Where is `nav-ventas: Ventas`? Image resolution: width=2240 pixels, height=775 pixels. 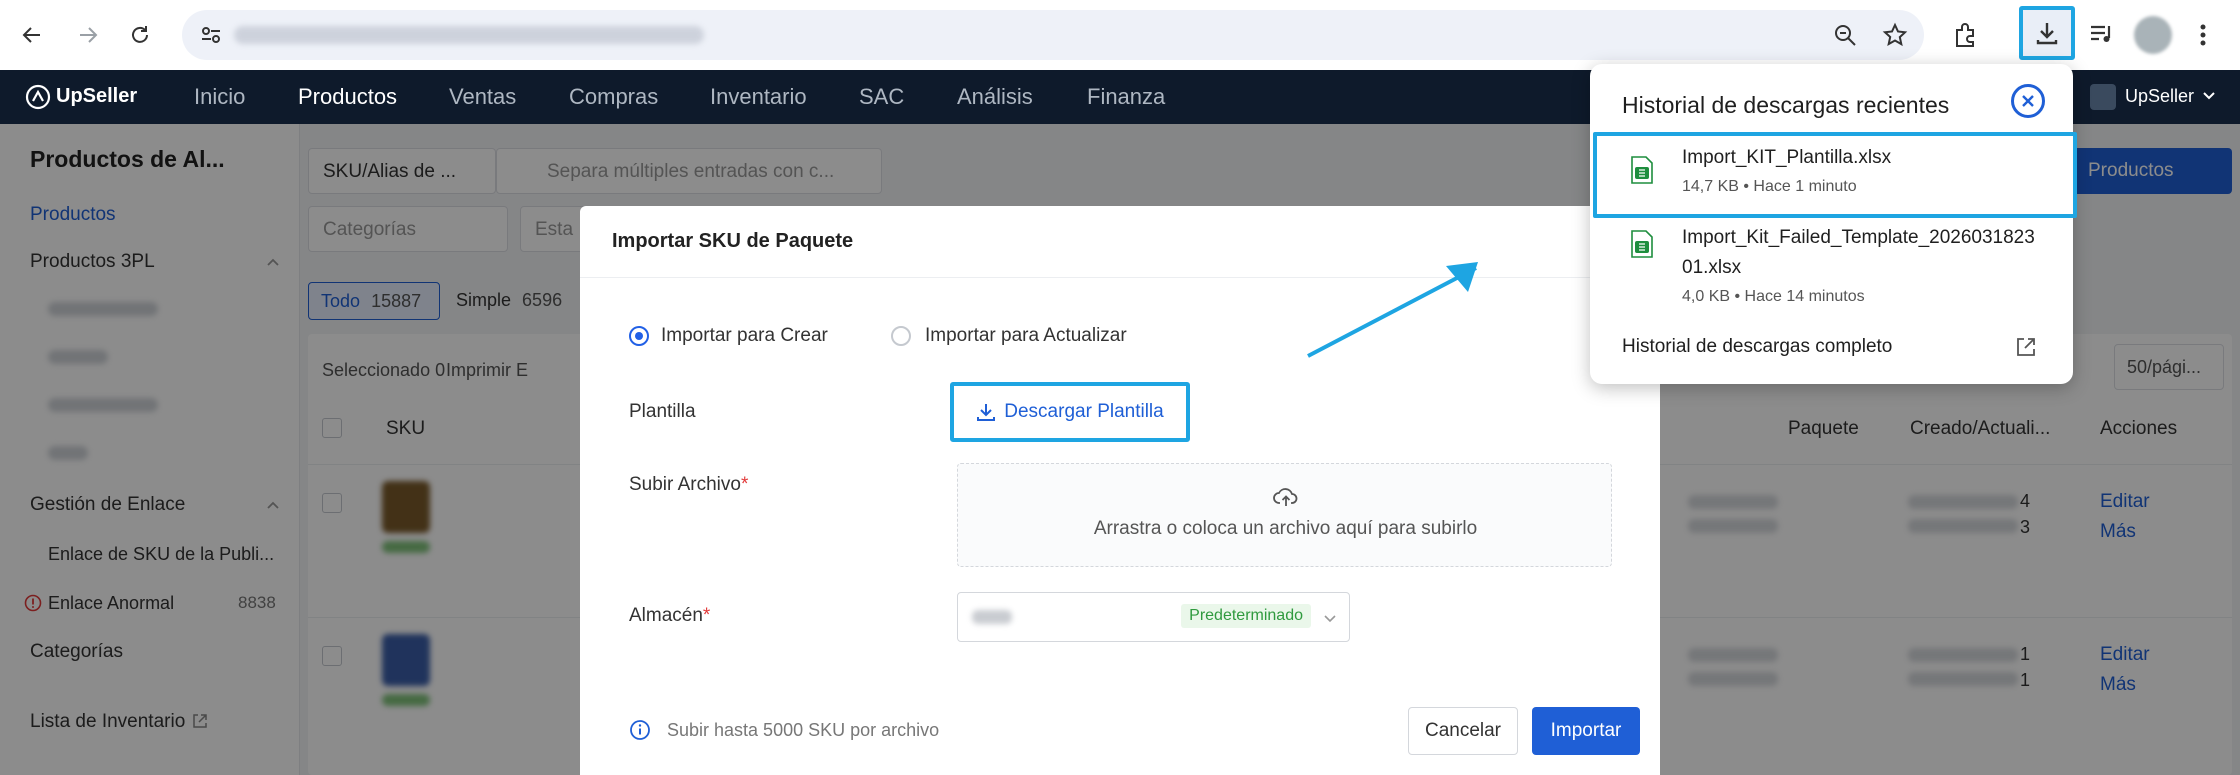 nav-ventas: Ventas is located at coordinates (482, 97).